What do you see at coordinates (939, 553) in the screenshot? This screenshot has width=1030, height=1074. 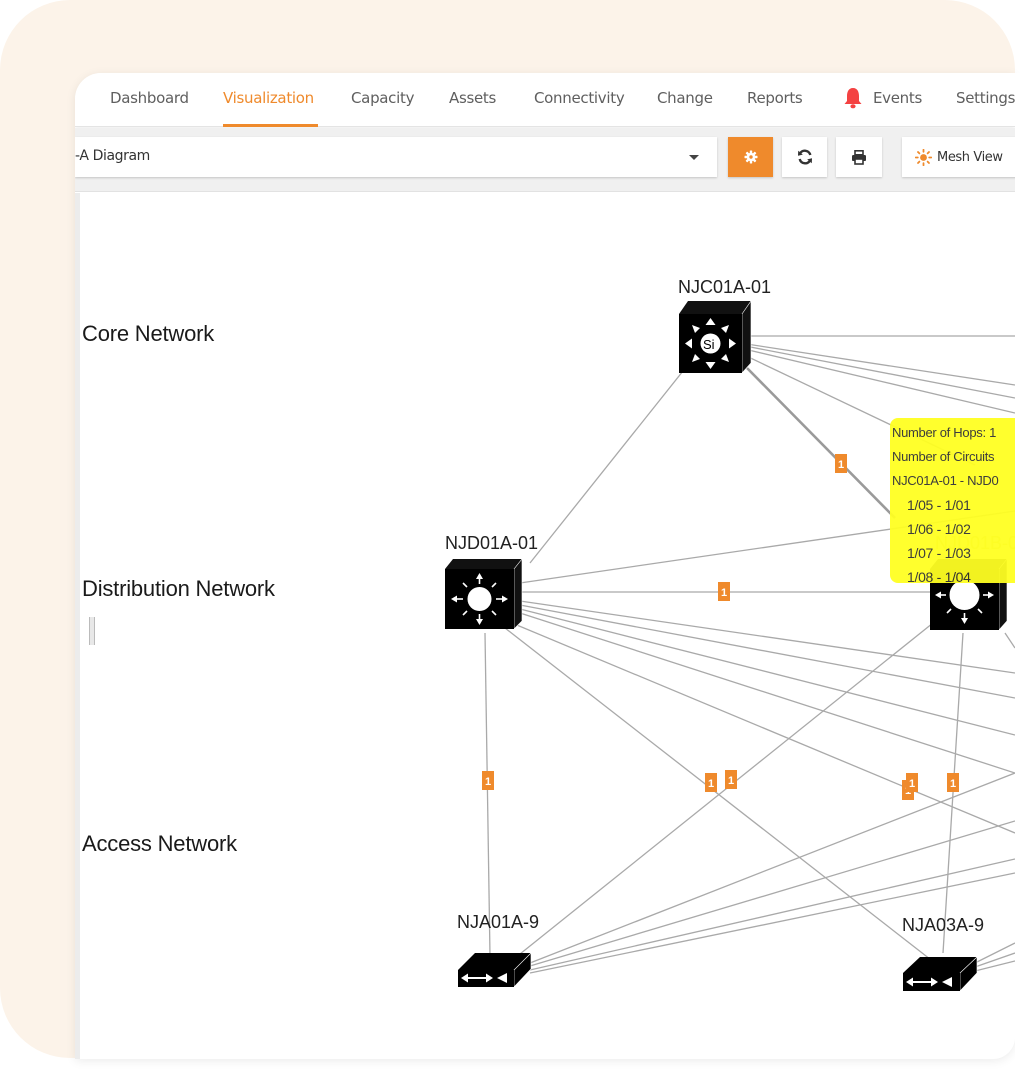 I see `tooltip-circuit: 1/07 - 1/03` at bounding box center [939, 553].